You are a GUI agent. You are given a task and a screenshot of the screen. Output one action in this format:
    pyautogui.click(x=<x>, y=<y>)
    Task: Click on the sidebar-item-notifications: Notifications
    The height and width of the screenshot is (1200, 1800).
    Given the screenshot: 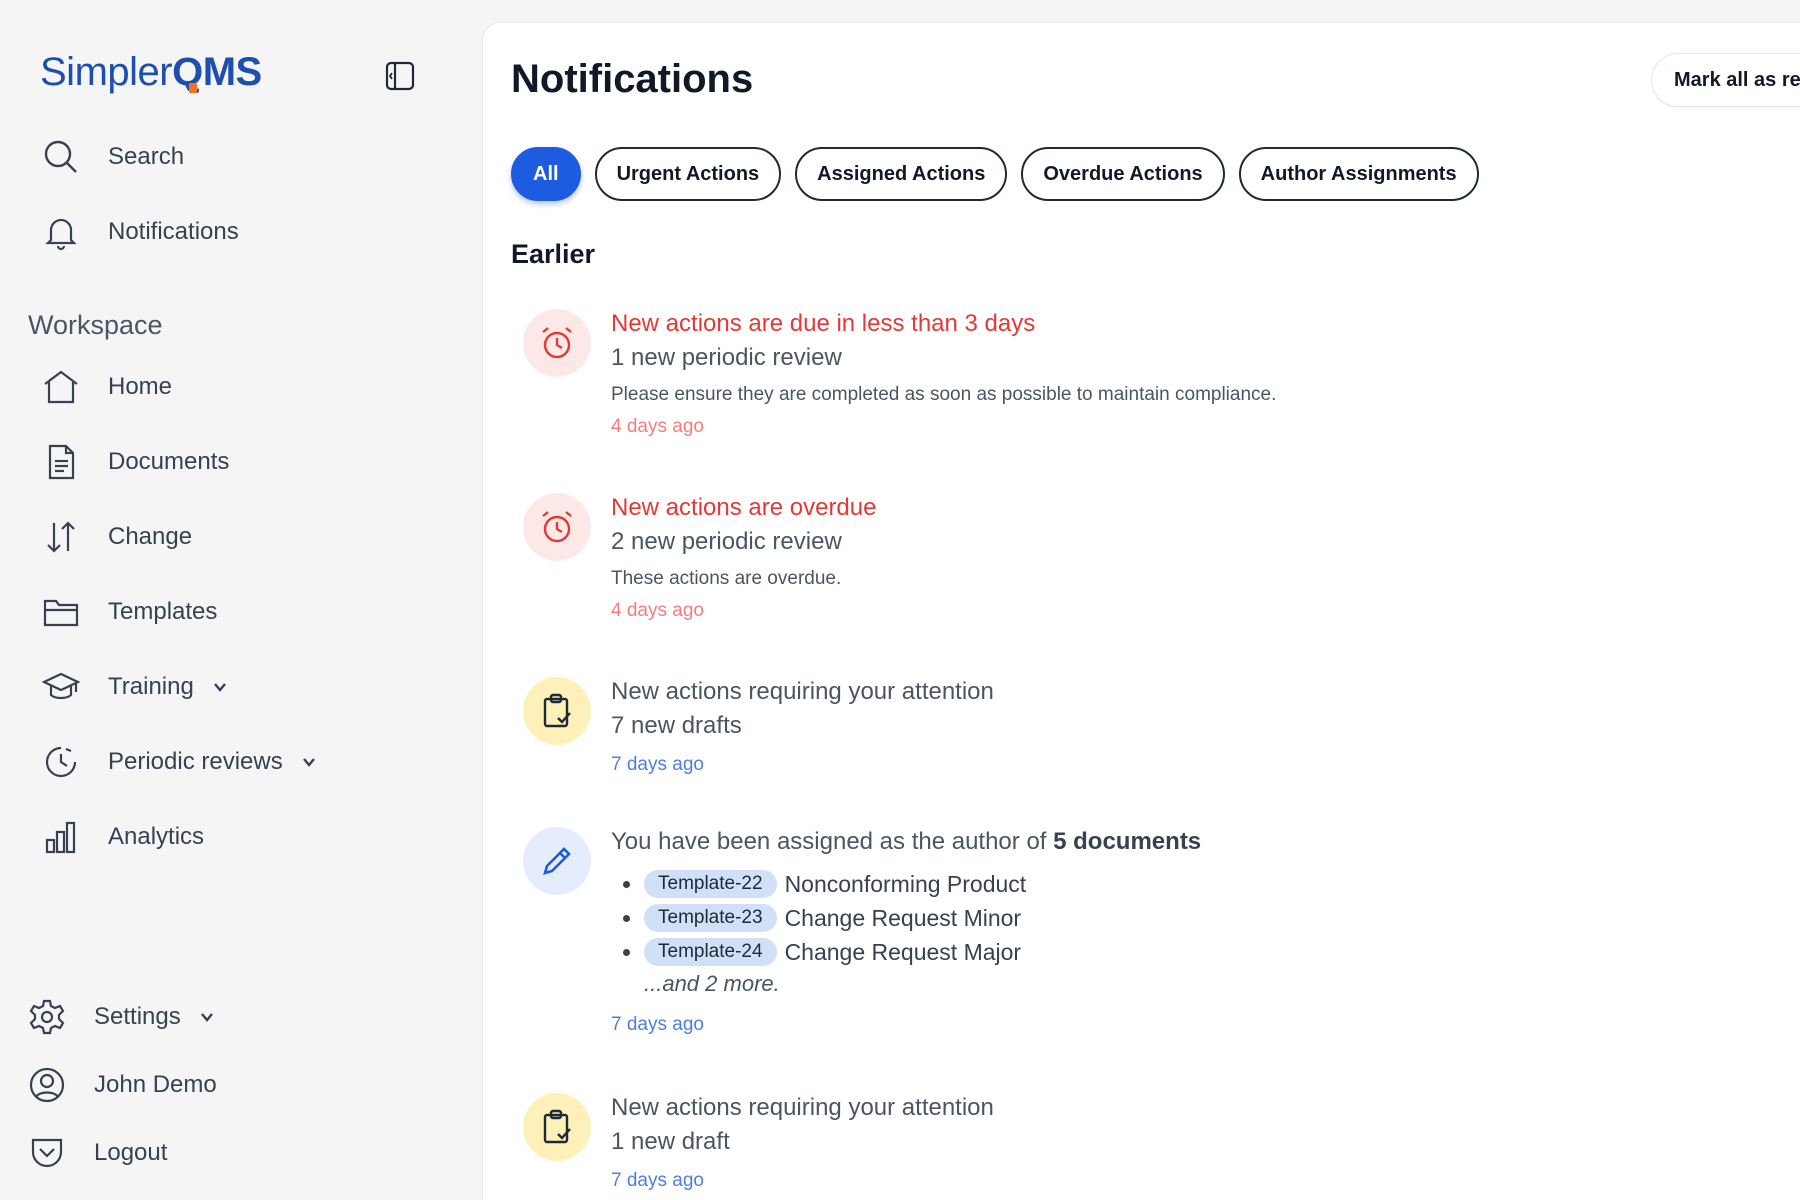 What is the action you would take?
    pyautogui.click(x=139, y=232)
    